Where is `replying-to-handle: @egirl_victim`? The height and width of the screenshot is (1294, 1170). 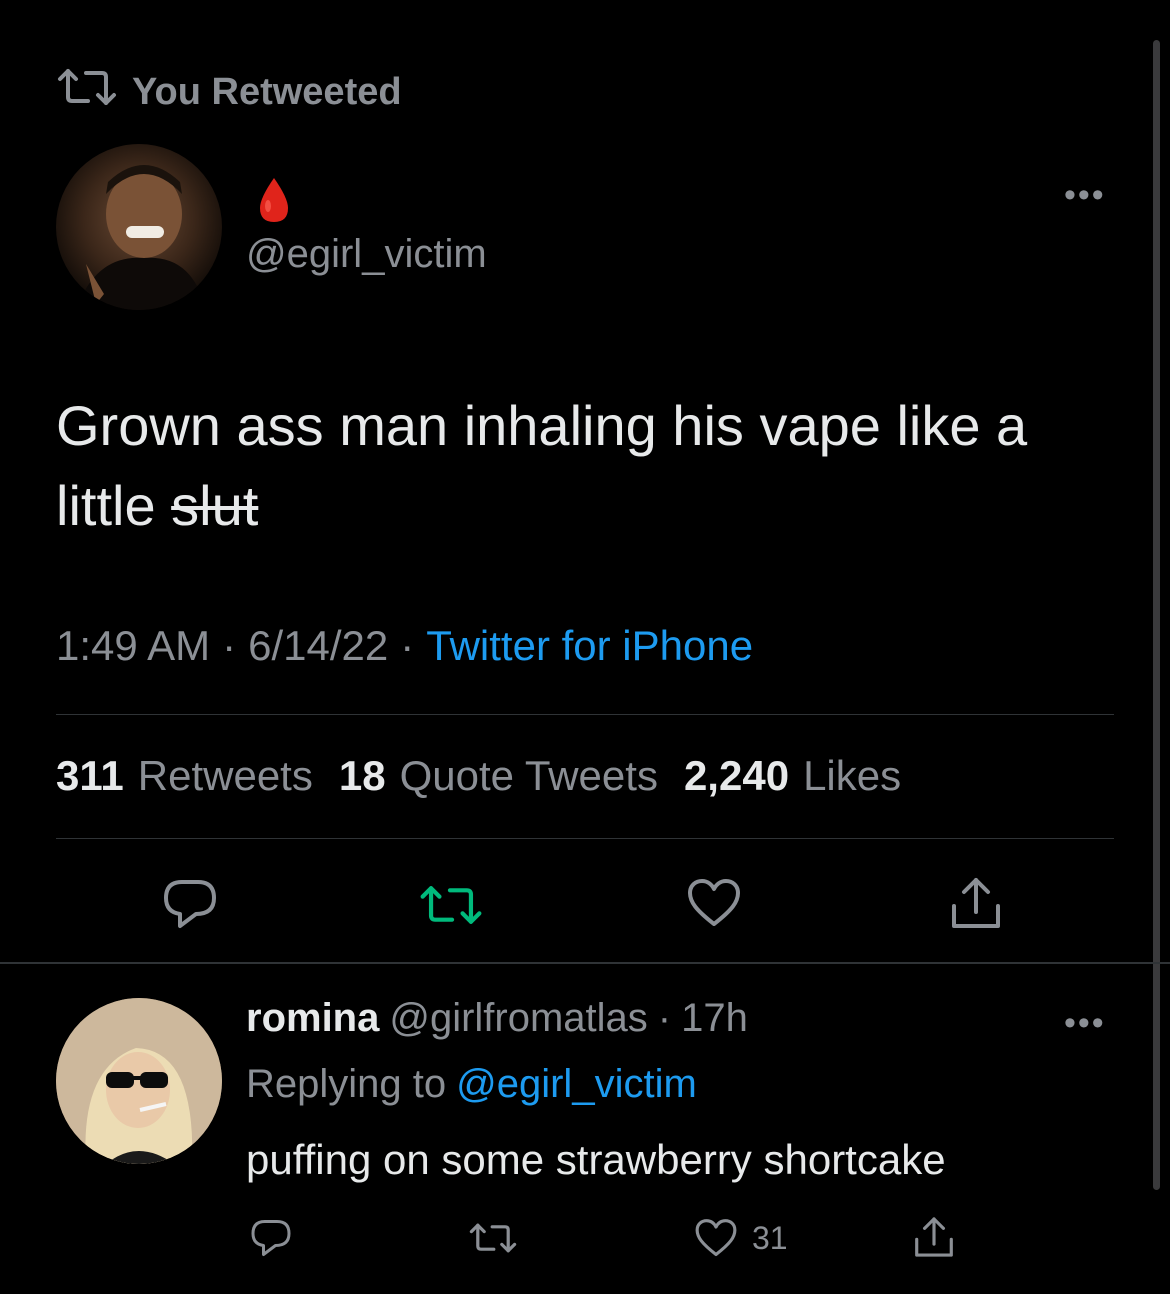 replying-to-handle: @egirl_victim is located at coordinates (576, 1084).